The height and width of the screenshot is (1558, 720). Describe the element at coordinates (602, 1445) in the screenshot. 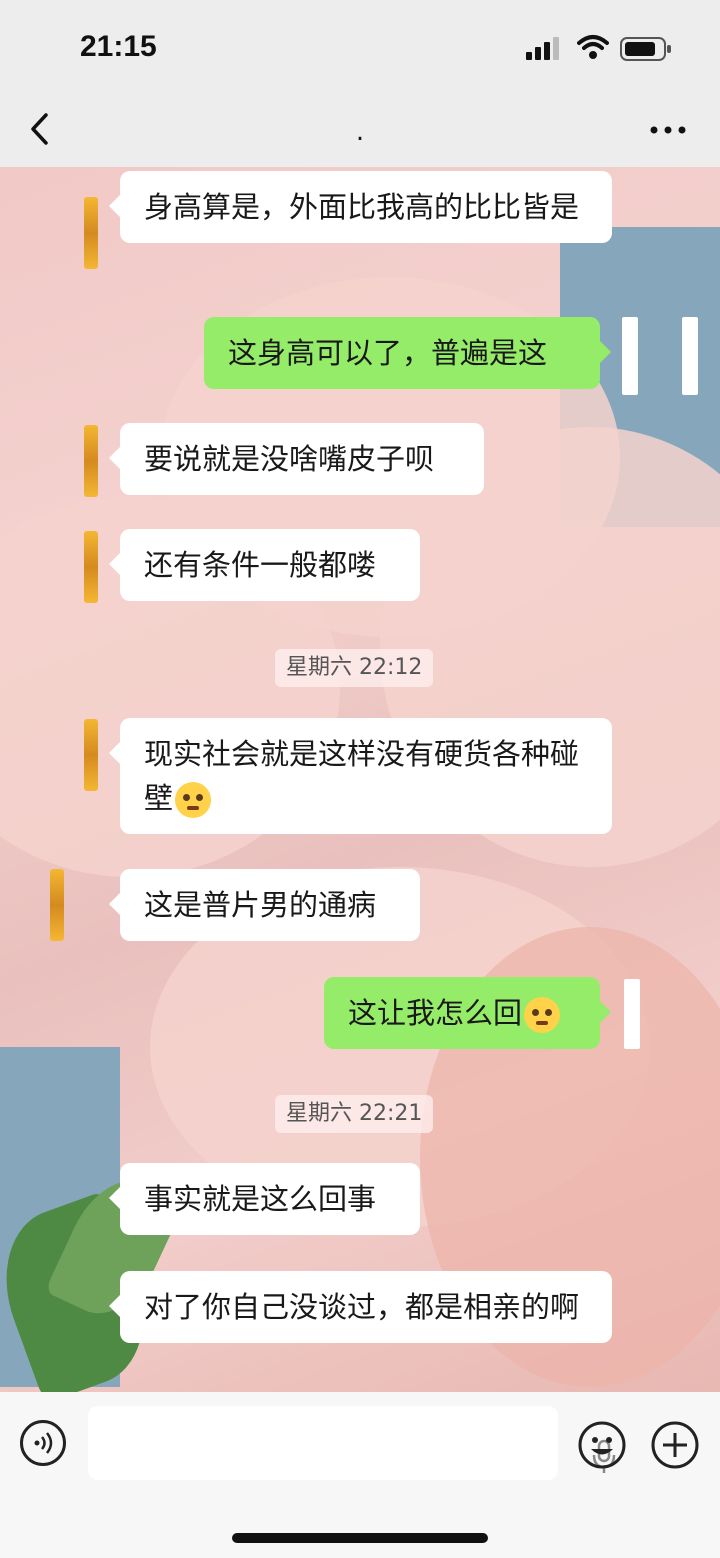

I see `smiley-icon` at that location.